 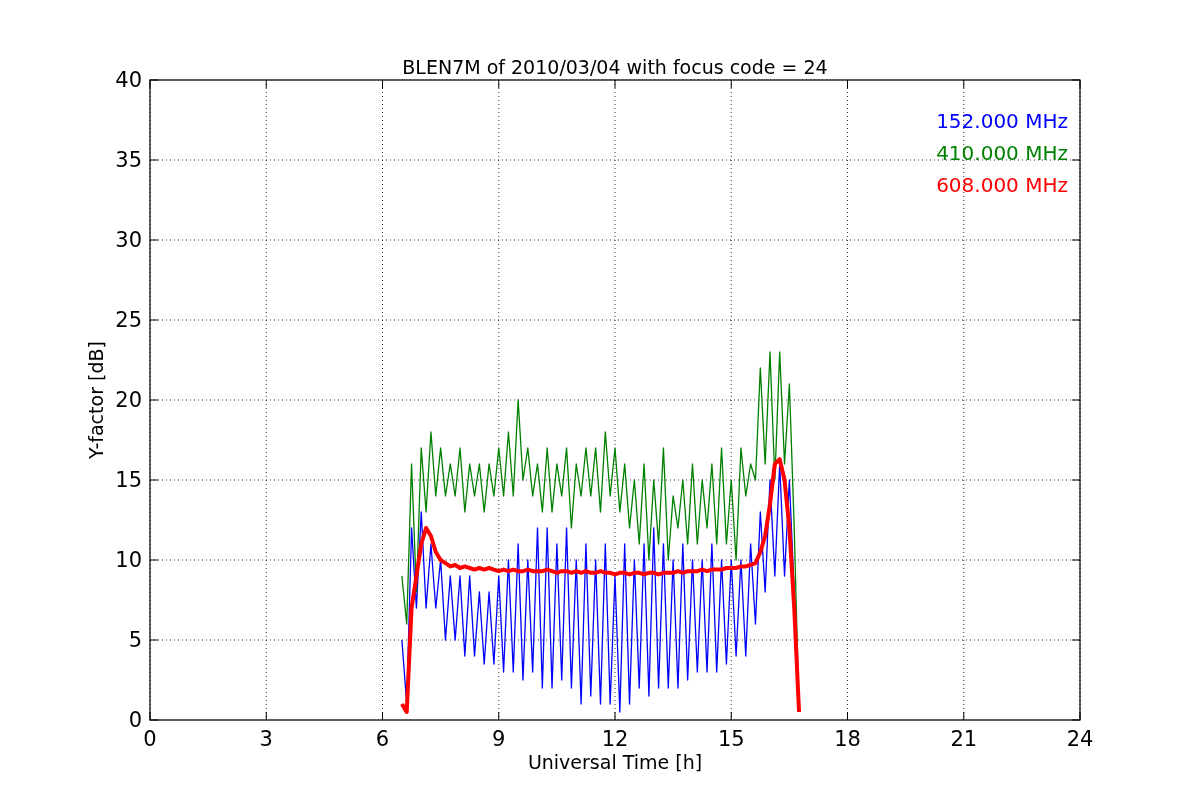 I want to click on tick-label: 30, so click(x=128, y=240).